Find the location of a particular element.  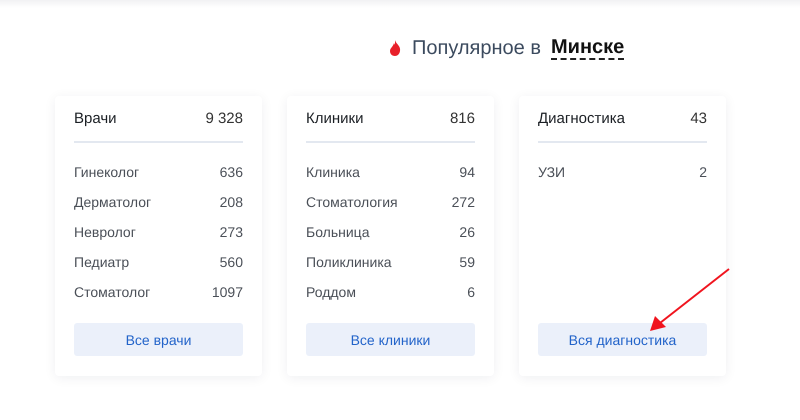

category-link: Роддом is located at coordinates (331, 292).